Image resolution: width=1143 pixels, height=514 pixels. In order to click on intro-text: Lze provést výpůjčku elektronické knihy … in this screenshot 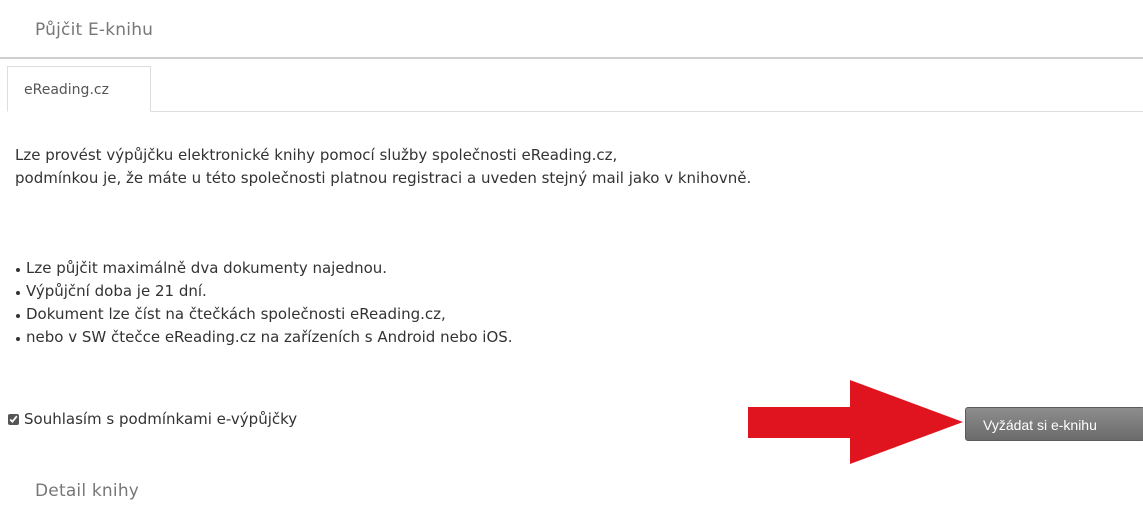, I will do `click(383, 167)`.